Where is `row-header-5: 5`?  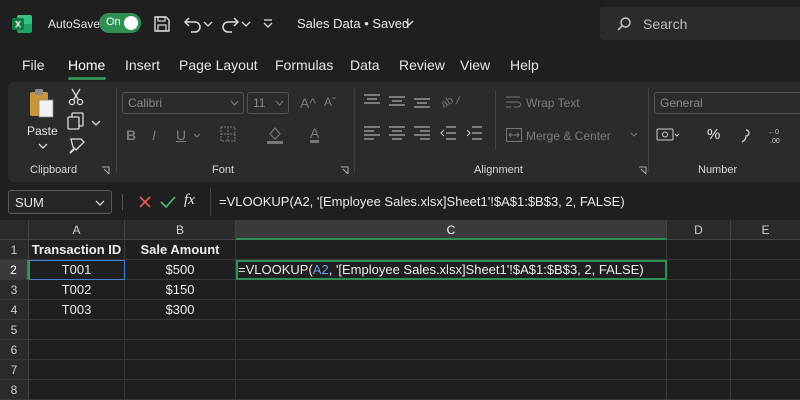
row-header-5: 5 is located at coordinates (14, 330).